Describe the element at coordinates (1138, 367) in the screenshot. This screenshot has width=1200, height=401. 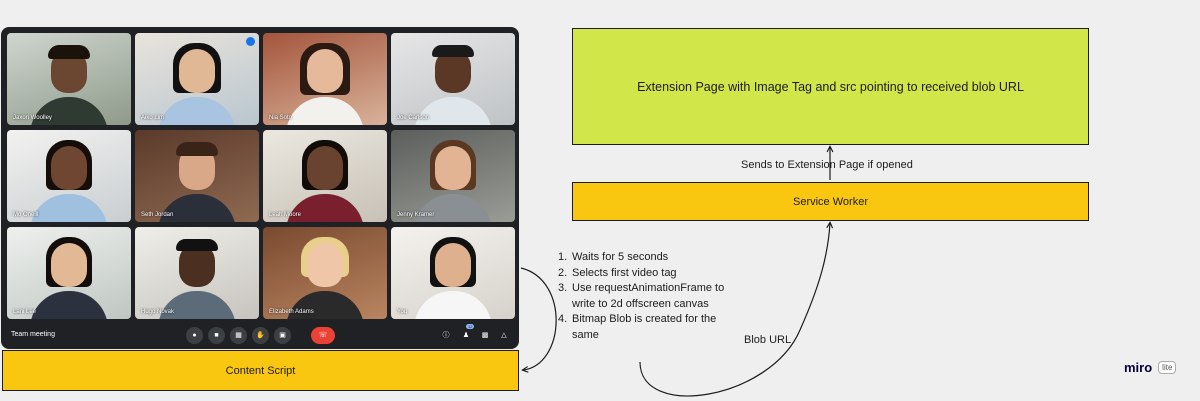
I see `miro-logo: miro` at that location.